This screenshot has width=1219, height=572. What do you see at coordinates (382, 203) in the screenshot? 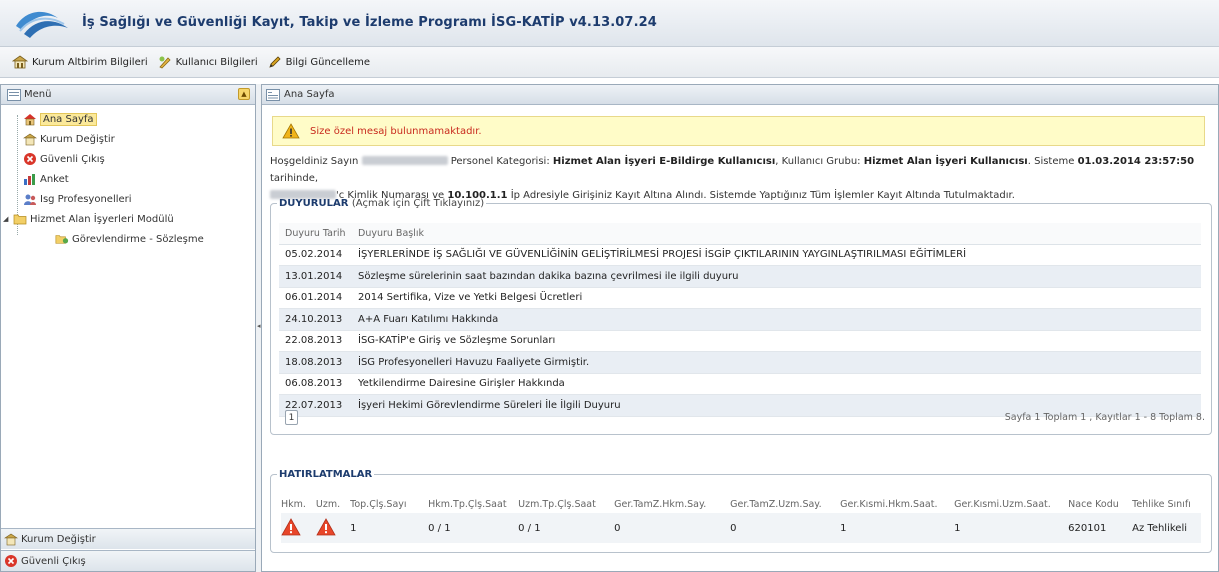
I see `announcements-legend: DUYURULAR (Açmak için Çift Tıklayınız)` at bounding box center [382, 203].